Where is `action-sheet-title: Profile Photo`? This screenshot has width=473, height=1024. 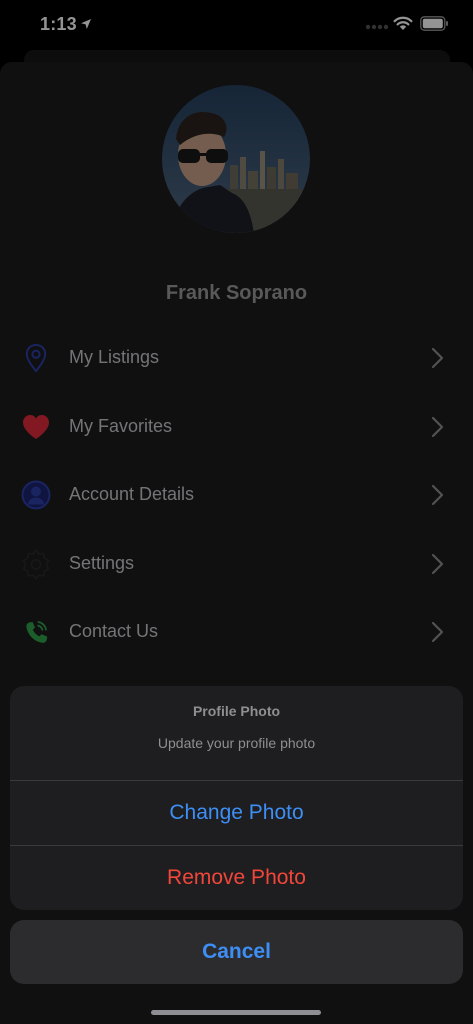 action-sheet-title: Profile Photo is located at coordinates (236, 711).